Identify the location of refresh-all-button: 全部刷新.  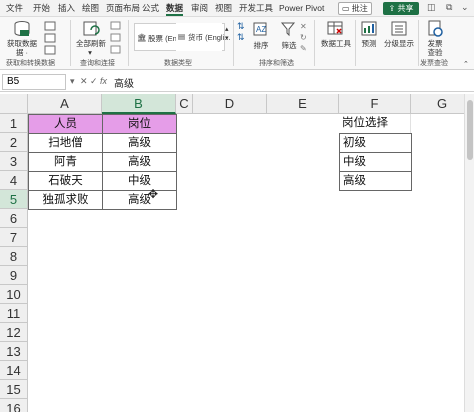
(91, 43).